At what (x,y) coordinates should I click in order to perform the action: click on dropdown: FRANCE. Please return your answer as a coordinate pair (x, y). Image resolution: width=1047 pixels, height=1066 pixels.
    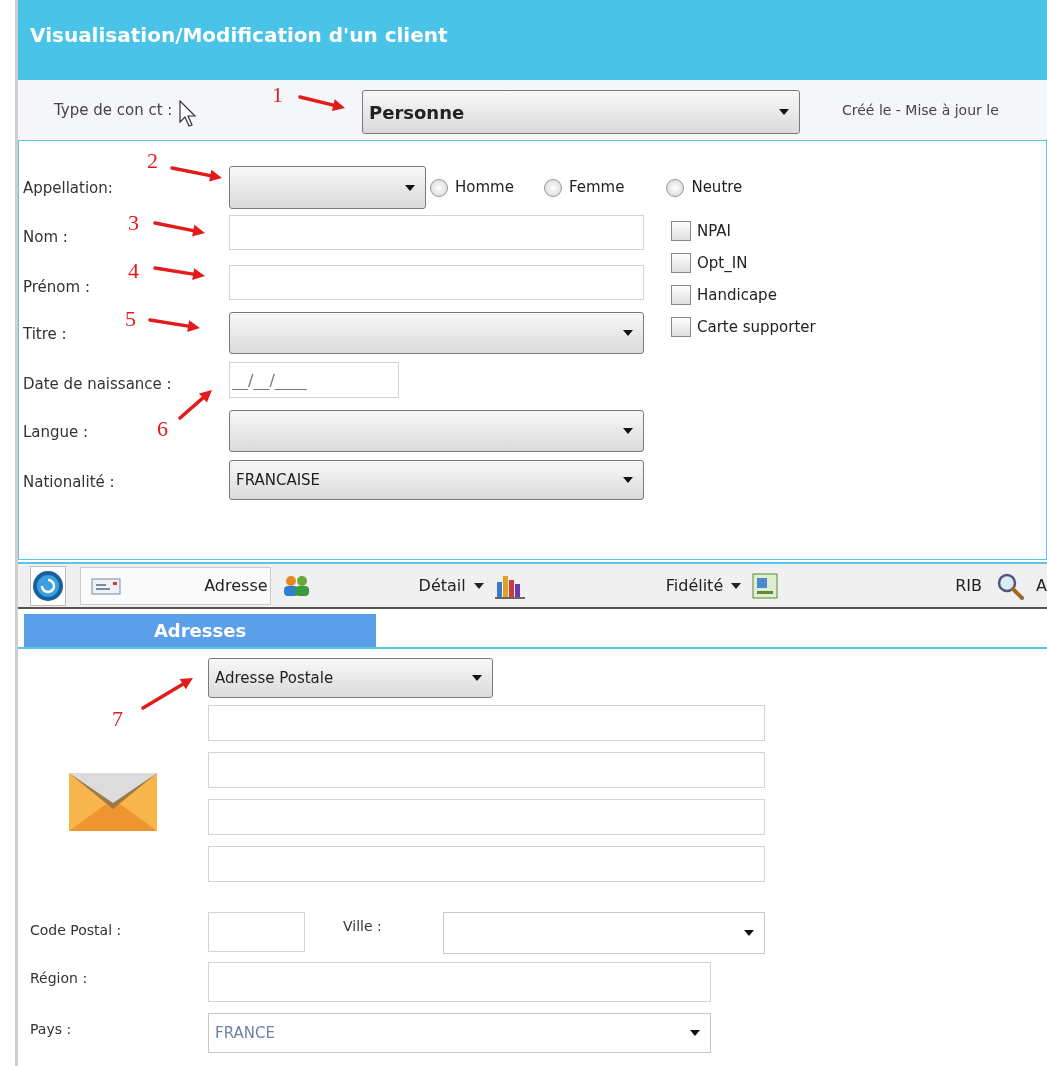
    Looking at the image, I should click on (459, 1033).